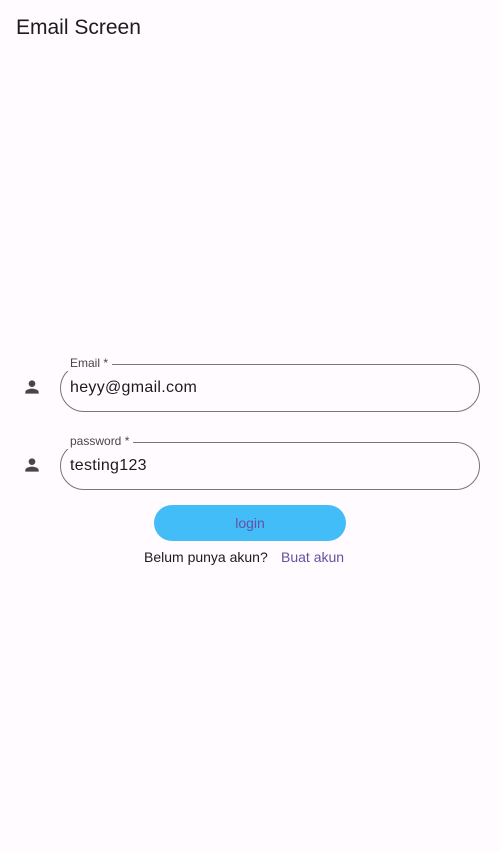 The height and width of the screenshot is (851, 500). Describe the element at coordinates (108, 466) in the screenshot. I see `password-field-value: testing123` at that location.